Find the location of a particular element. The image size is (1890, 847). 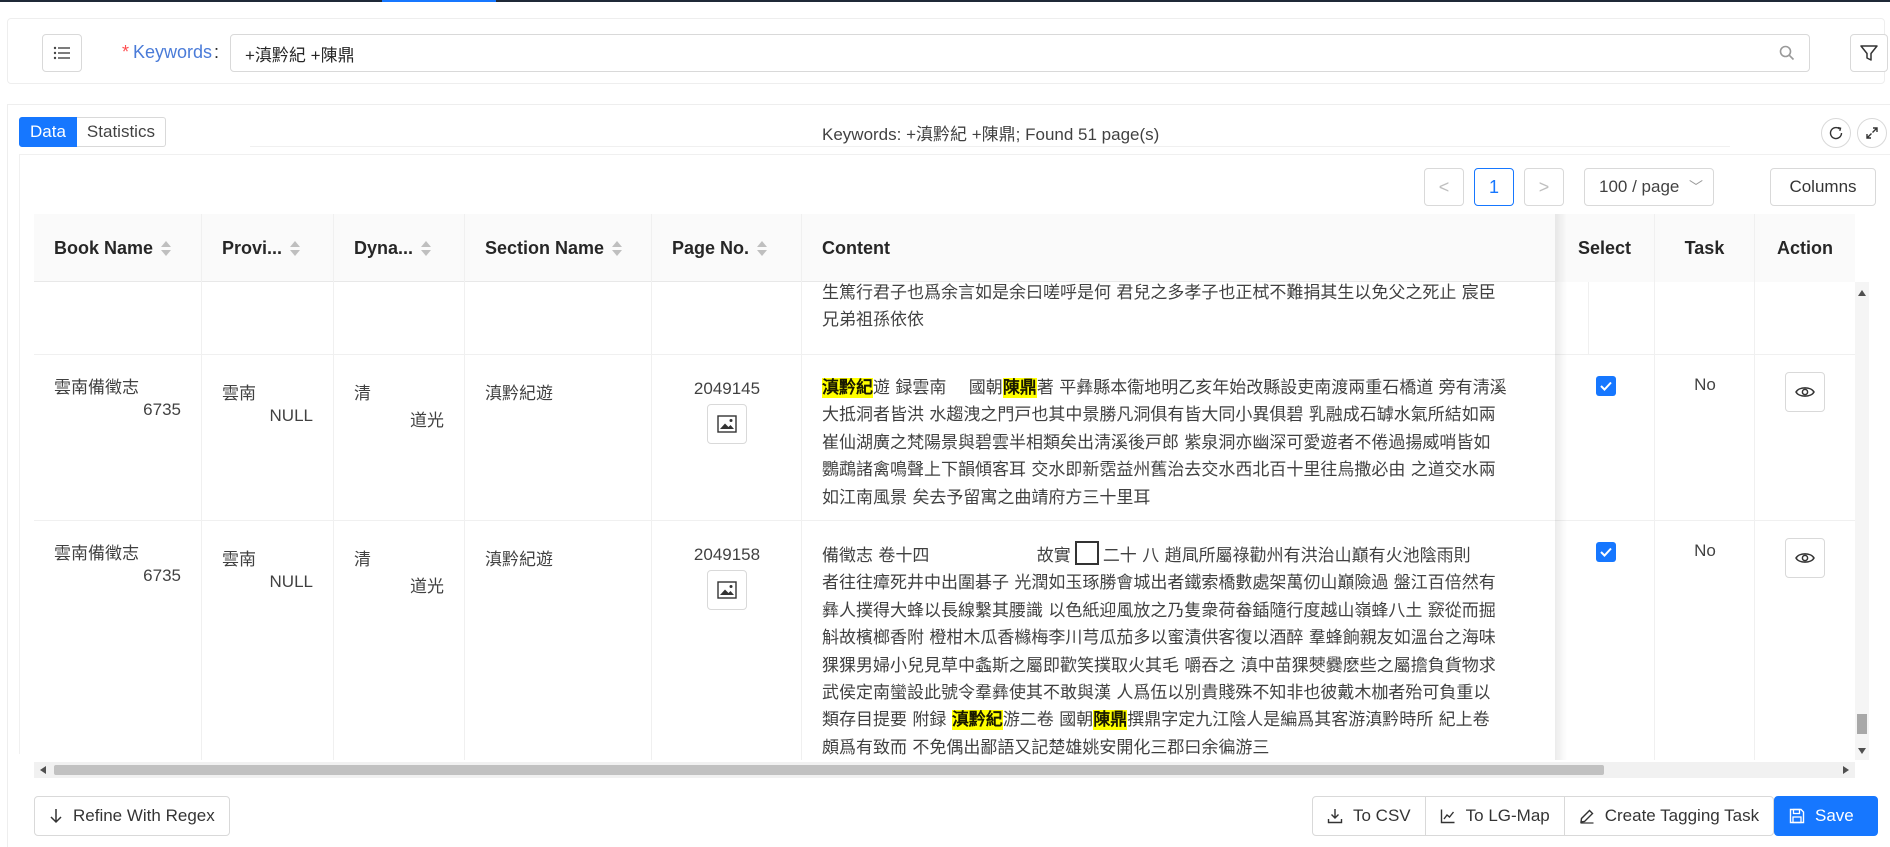

keywords-input is located at coordinates (995, 53).